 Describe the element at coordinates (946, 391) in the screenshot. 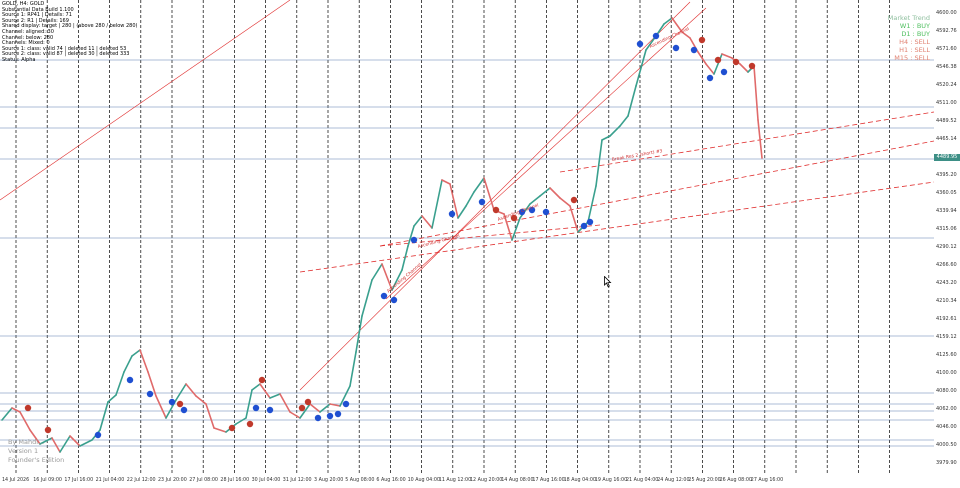

I see `price-axis-label: 4080.00` at that location.